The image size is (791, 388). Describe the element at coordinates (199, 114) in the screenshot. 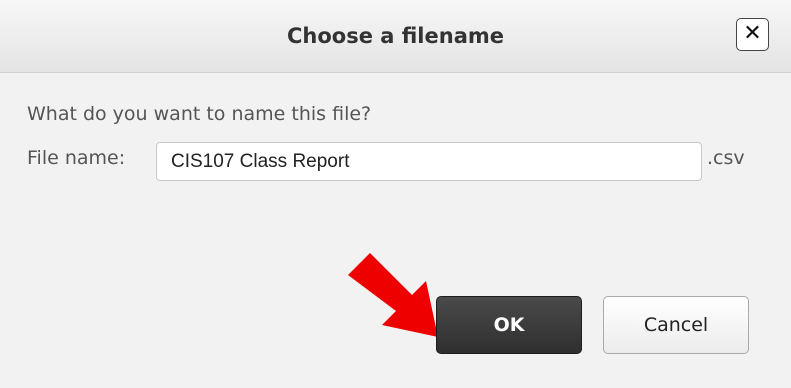

I see `dialog-prompt: What do you want to name this file?` at that location.